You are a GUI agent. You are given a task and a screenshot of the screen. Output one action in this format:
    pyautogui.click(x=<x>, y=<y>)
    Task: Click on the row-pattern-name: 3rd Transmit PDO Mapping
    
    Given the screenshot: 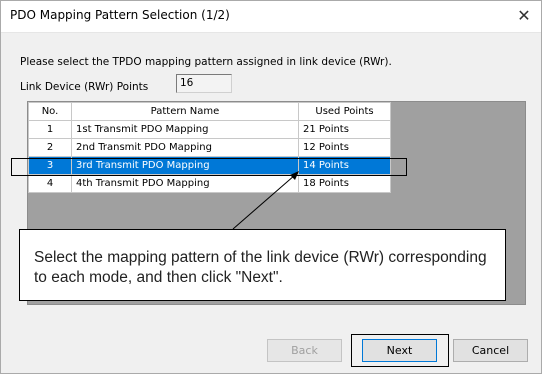 What is the action you would take?
    pyautogui.click(x=185, y=165)
    